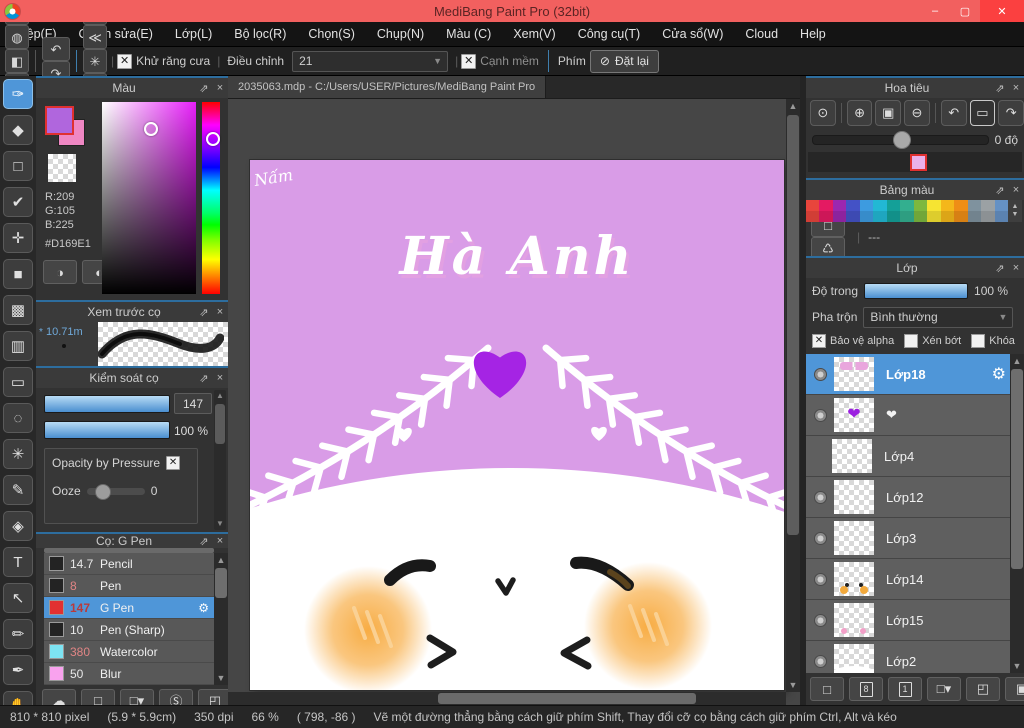 This screenshot has height=728, width=1024. What do you see at coordinates (211, 198) in the screenshot?
I see `hue-slider` at bounding box center [211, 198].